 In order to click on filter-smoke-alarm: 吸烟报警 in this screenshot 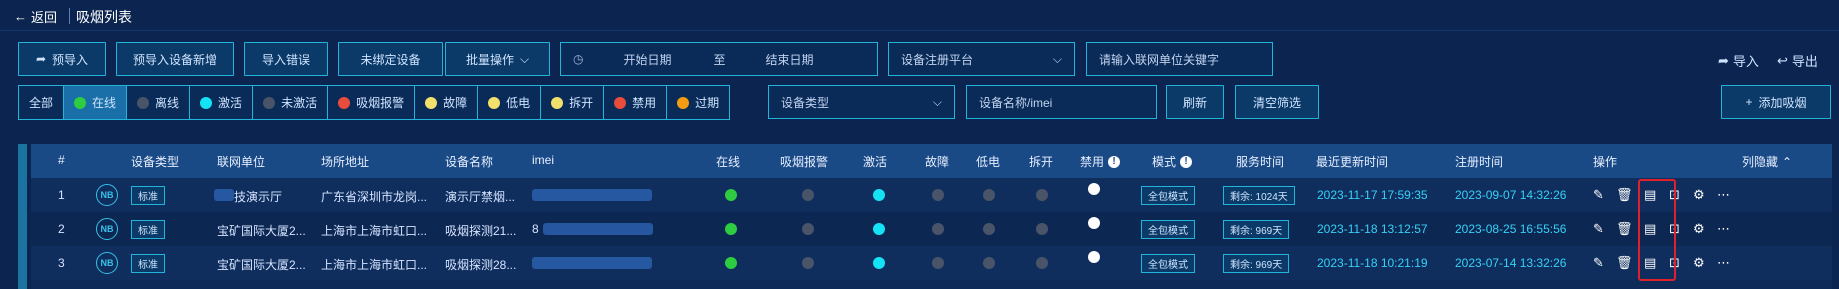, I will do `click(372, 102)`.